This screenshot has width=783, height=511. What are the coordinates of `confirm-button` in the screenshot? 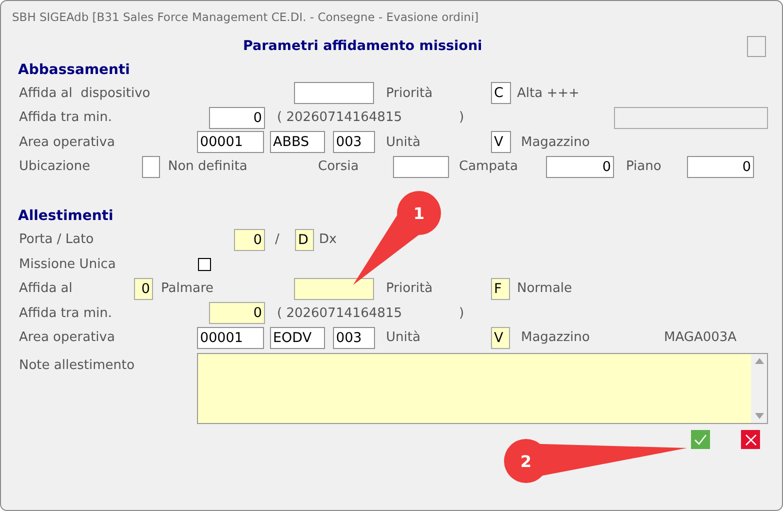 It's located at (700, 440).